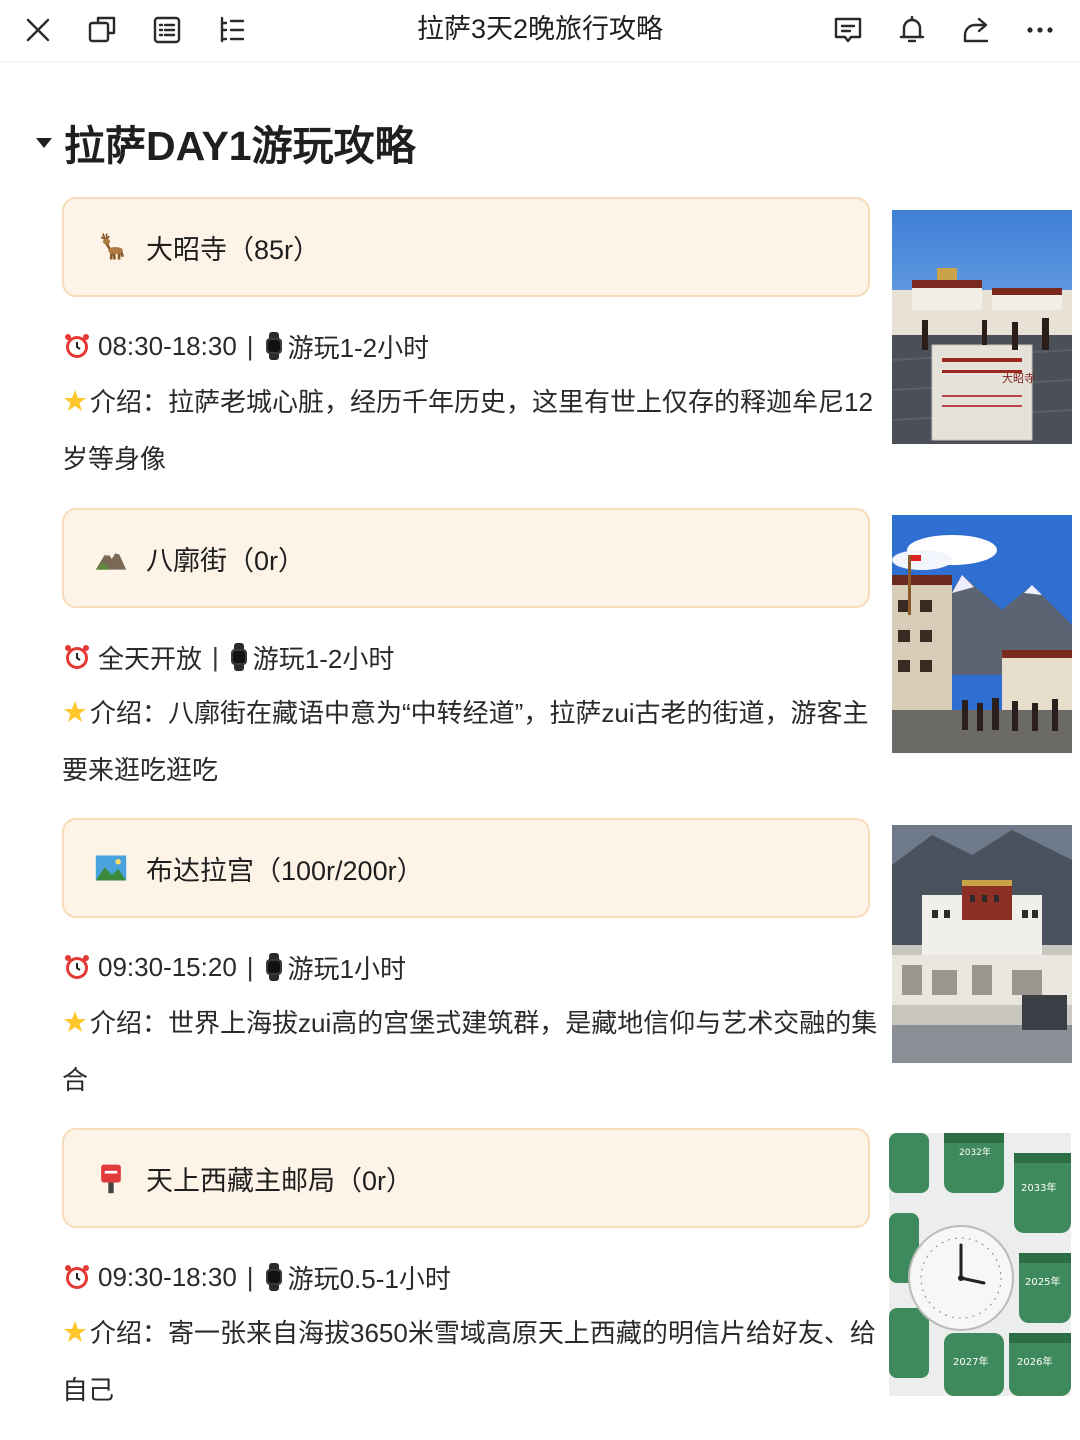  What do you see at coordinates (982, 634) in the screenshot?
I see `barkhor-street-photo` at bounding box center [982, 634].